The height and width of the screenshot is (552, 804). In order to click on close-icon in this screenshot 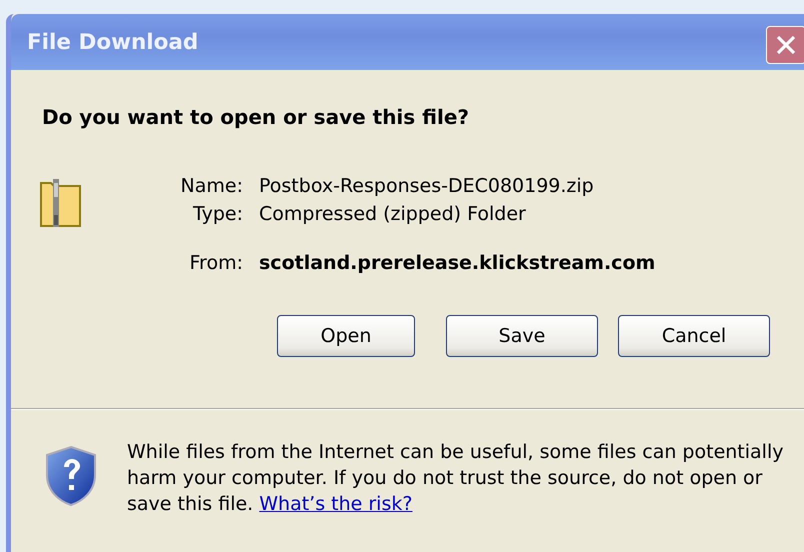, I will do `click(786, 45)`.